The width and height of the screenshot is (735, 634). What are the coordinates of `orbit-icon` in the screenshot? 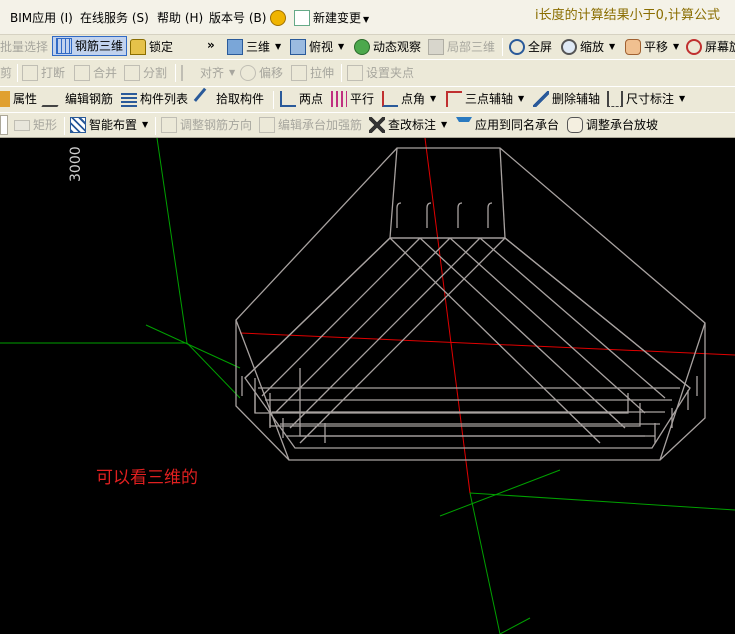 It's located at (362, 47).